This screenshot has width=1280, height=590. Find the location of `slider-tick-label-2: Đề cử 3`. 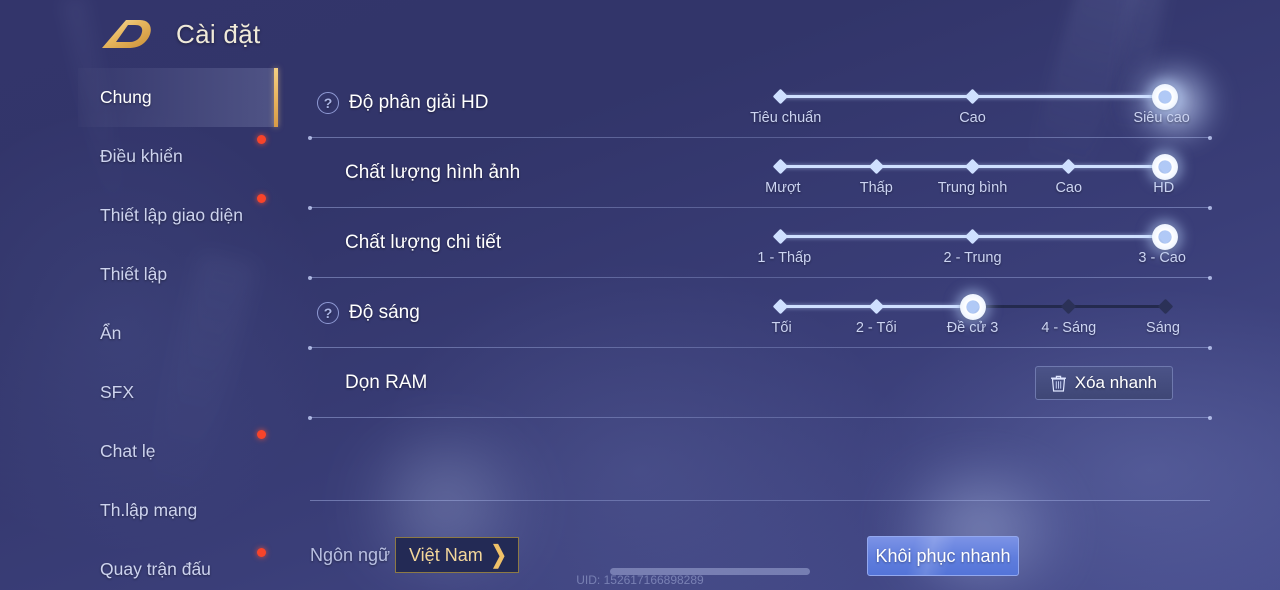

slider-tick-label-2: Đề cử 3 is located at coordinates (972, 328).